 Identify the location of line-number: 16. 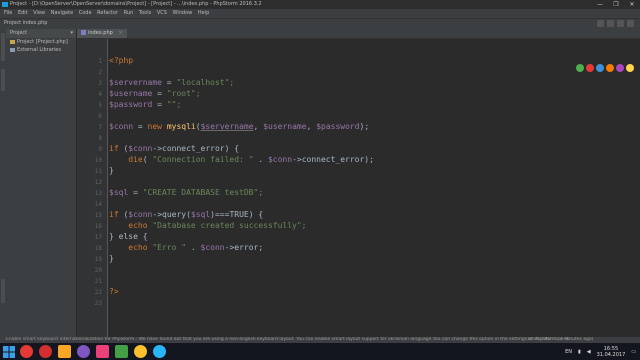
(98, 226).